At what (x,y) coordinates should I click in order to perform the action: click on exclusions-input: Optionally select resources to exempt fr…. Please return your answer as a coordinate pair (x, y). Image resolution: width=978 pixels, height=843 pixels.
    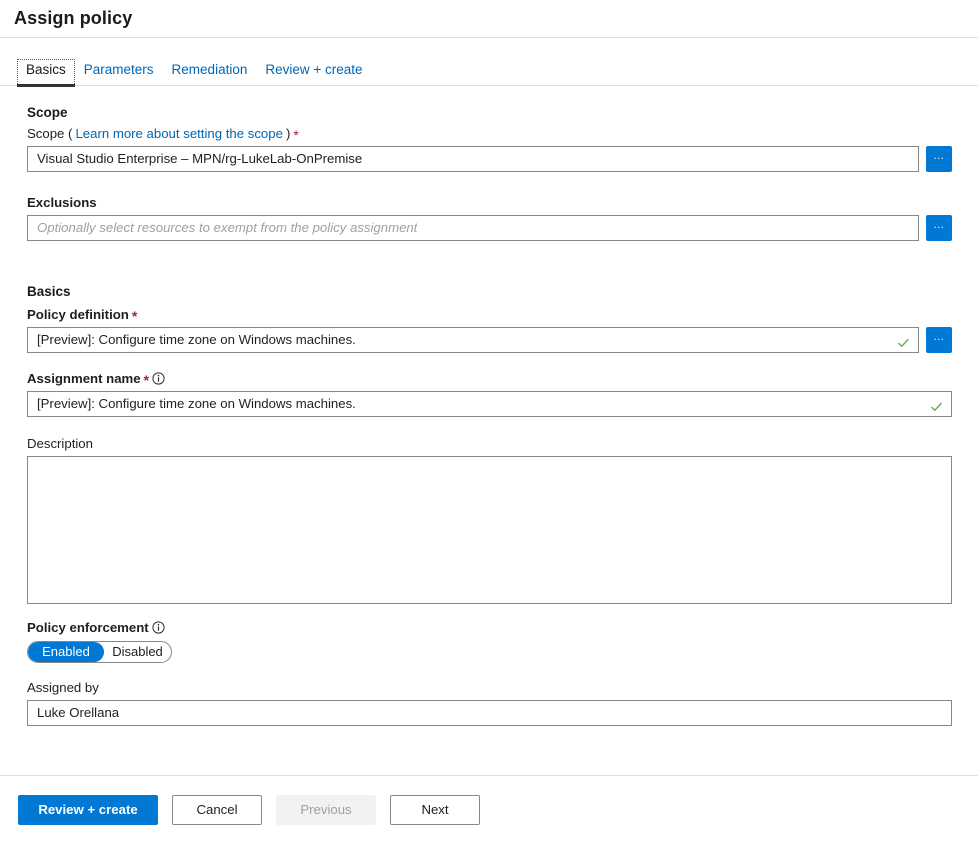
    Looking at the image, I should click on (473, 227).